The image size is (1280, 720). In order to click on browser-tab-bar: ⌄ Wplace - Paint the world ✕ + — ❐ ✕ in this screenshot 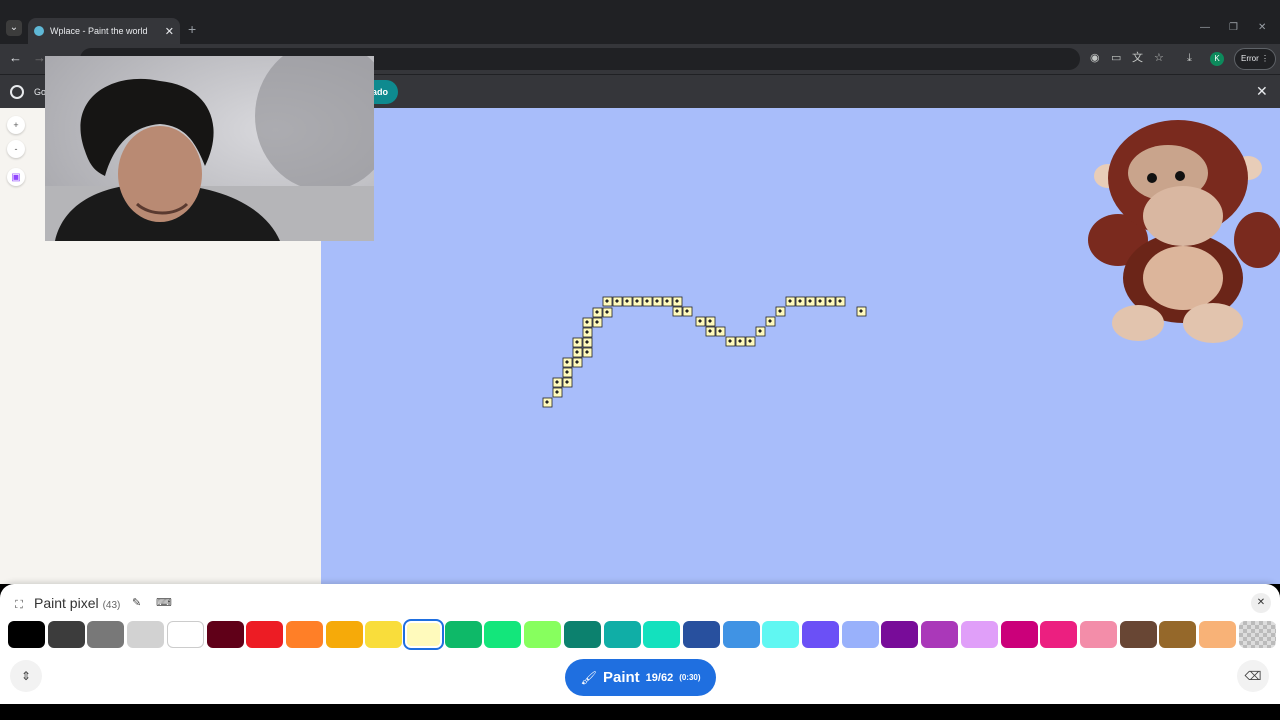, I will do `click(640, 22)`.